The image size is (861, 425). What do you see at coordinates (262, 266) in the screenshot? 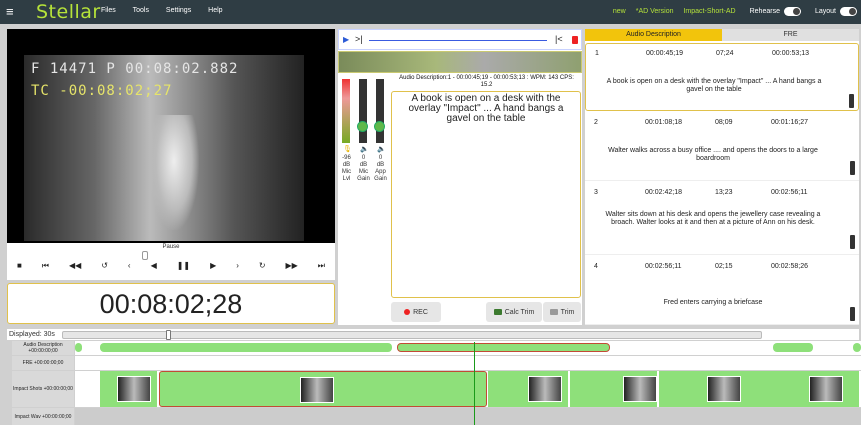
I see `forward-skip-icon: ↻` at bounding box center [262, 266].